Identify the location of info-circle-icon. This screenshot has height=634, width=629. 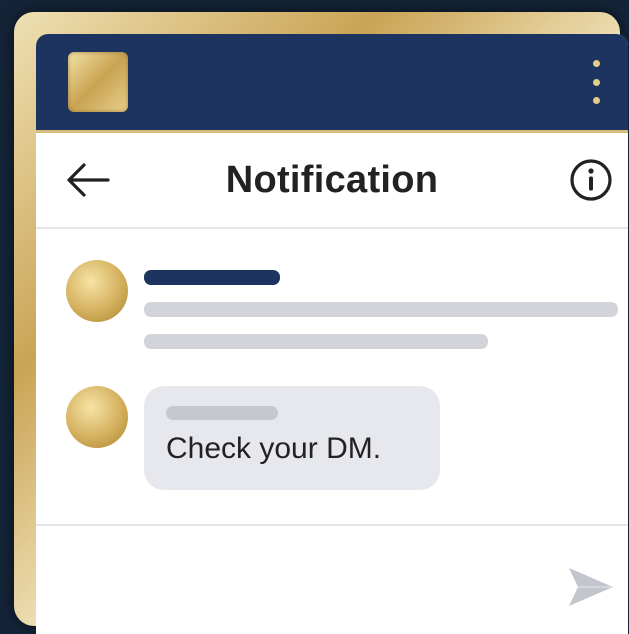
(591, 180).